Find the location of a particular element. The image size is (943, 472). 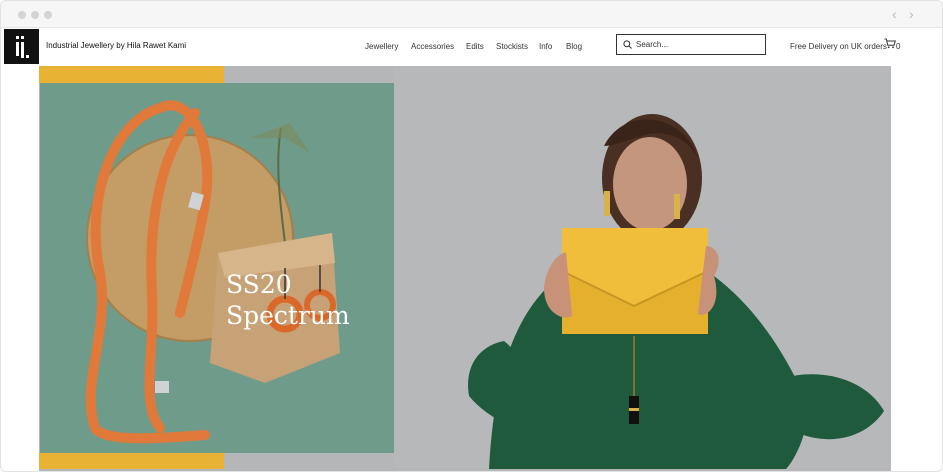

brand-name: Industrial Jewellery by Hila Rawet Kami is located at coordinates (116, 45).